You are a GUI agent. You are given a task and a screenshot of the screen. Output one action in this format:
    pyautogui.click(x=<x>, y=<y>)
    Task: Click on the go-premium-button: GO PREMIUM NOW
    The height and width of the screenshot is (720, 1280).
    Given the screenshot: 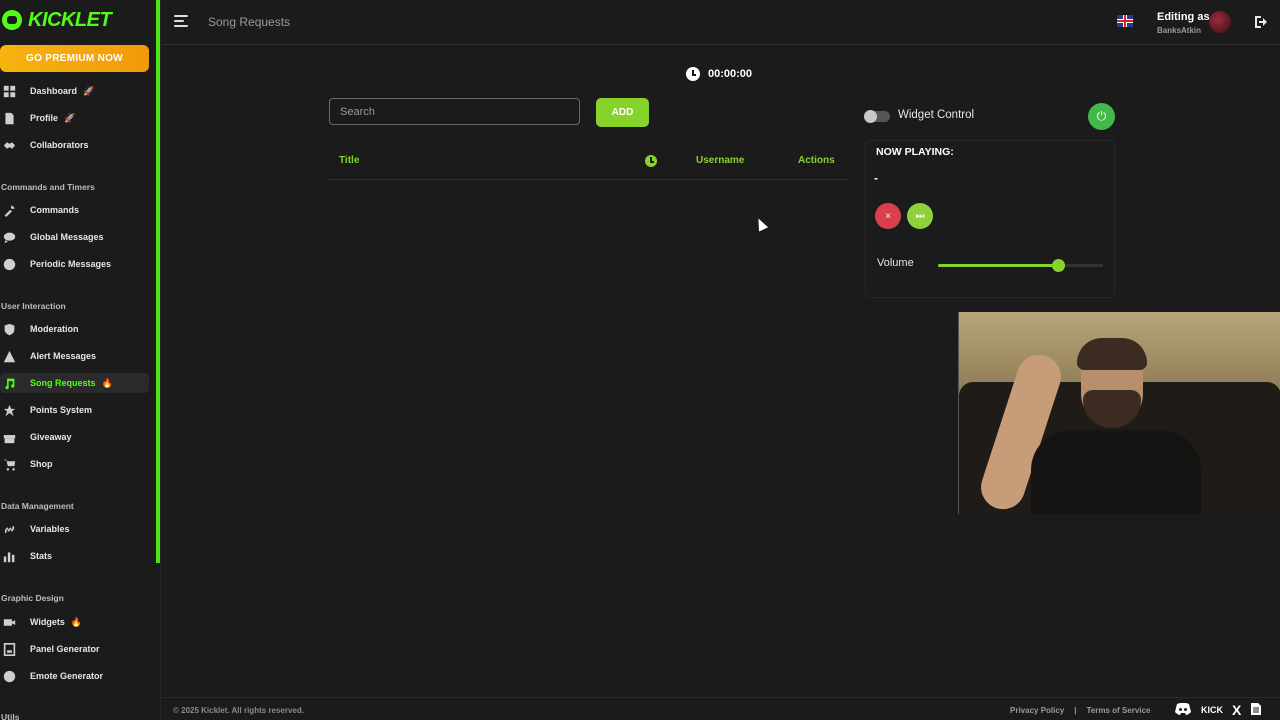 What is the action you would take?
    pyautogui.click(x=74, y=58)
    